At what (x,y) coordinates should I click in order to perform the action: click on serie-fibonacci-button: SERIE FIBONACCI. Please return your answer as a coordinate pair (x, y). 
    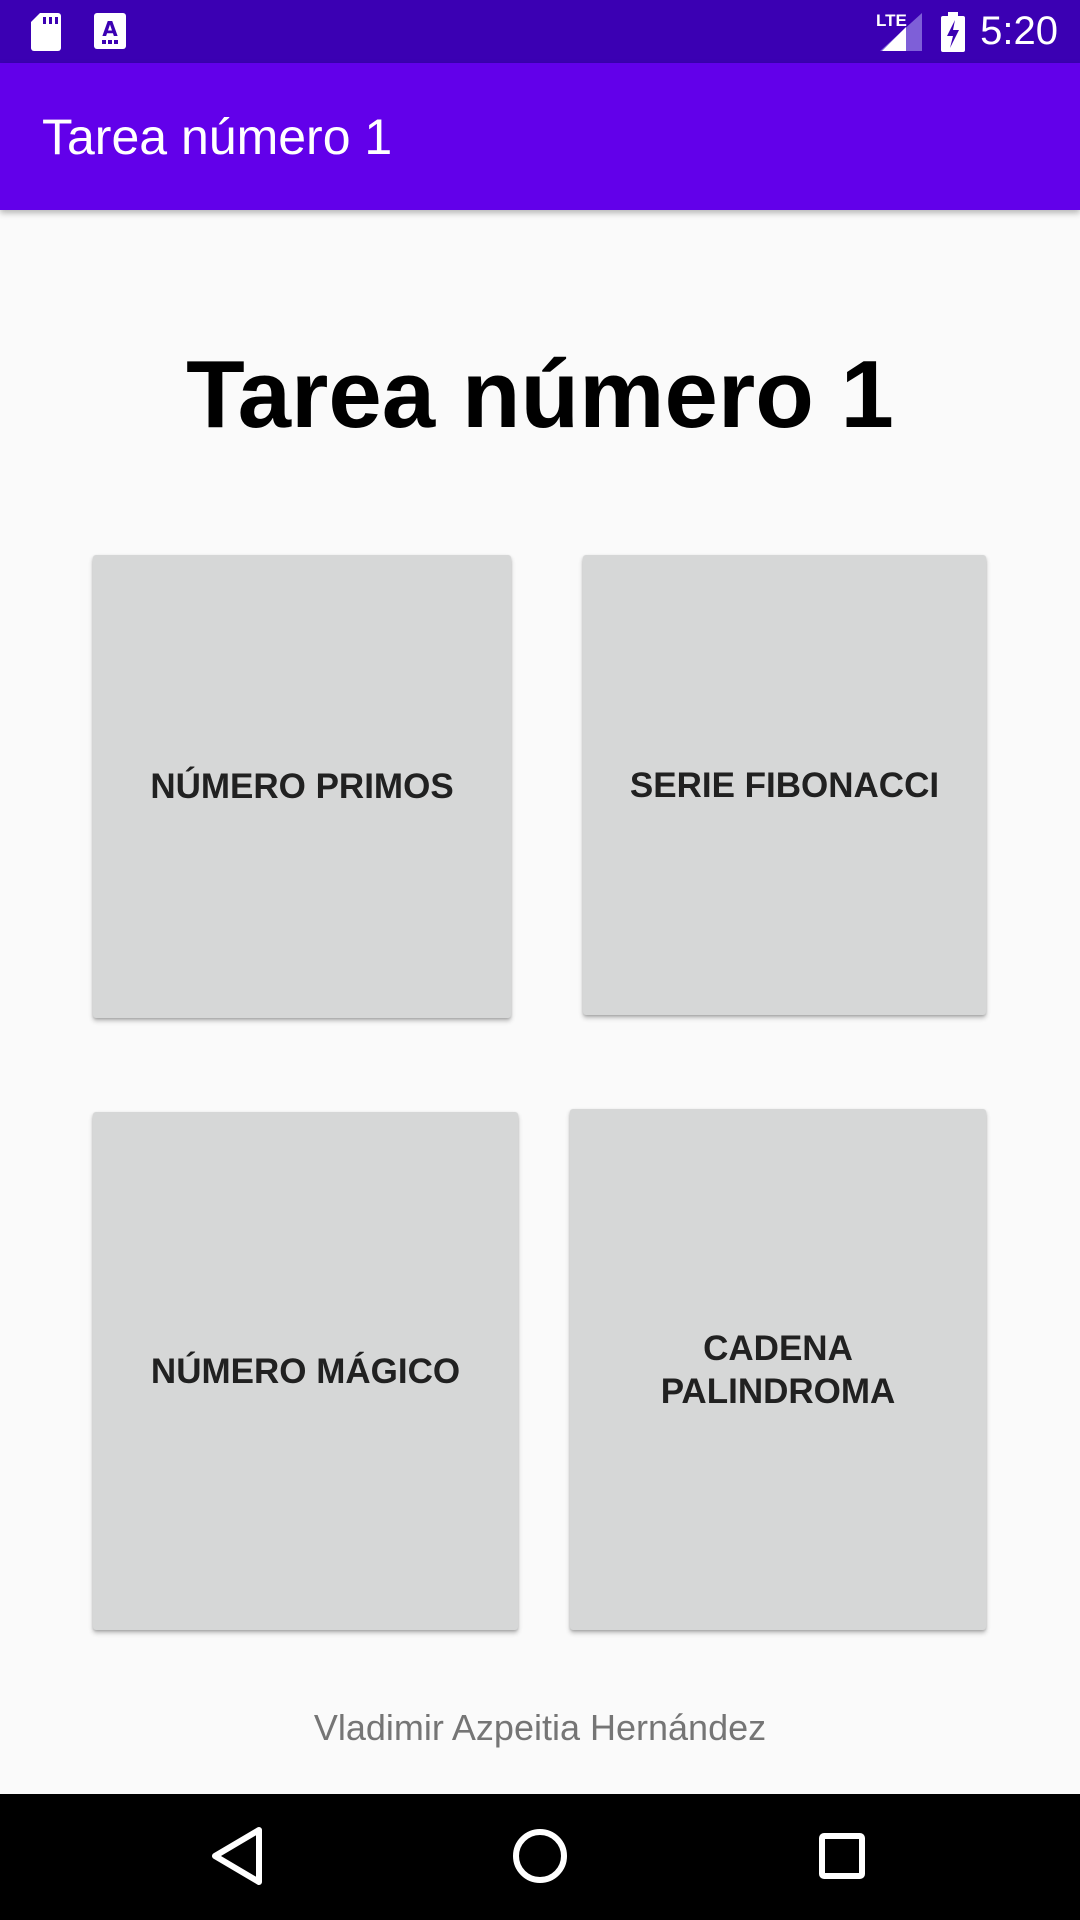
    Looking at the image, I should click on (784, 785).